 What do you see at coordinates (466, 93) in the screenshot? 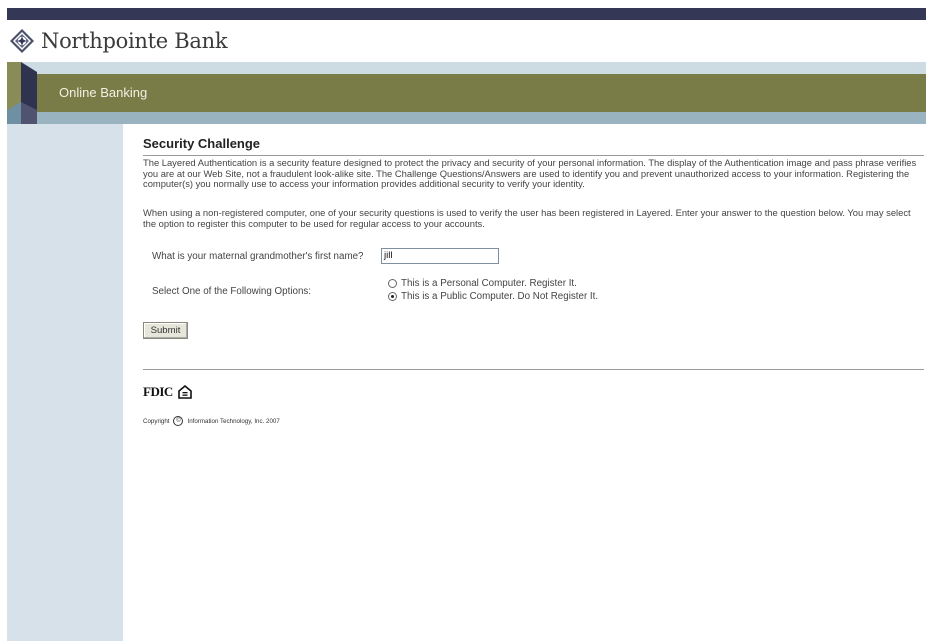
I see `online-banking-banner: Online Banking` at bounding box center [466, 93].